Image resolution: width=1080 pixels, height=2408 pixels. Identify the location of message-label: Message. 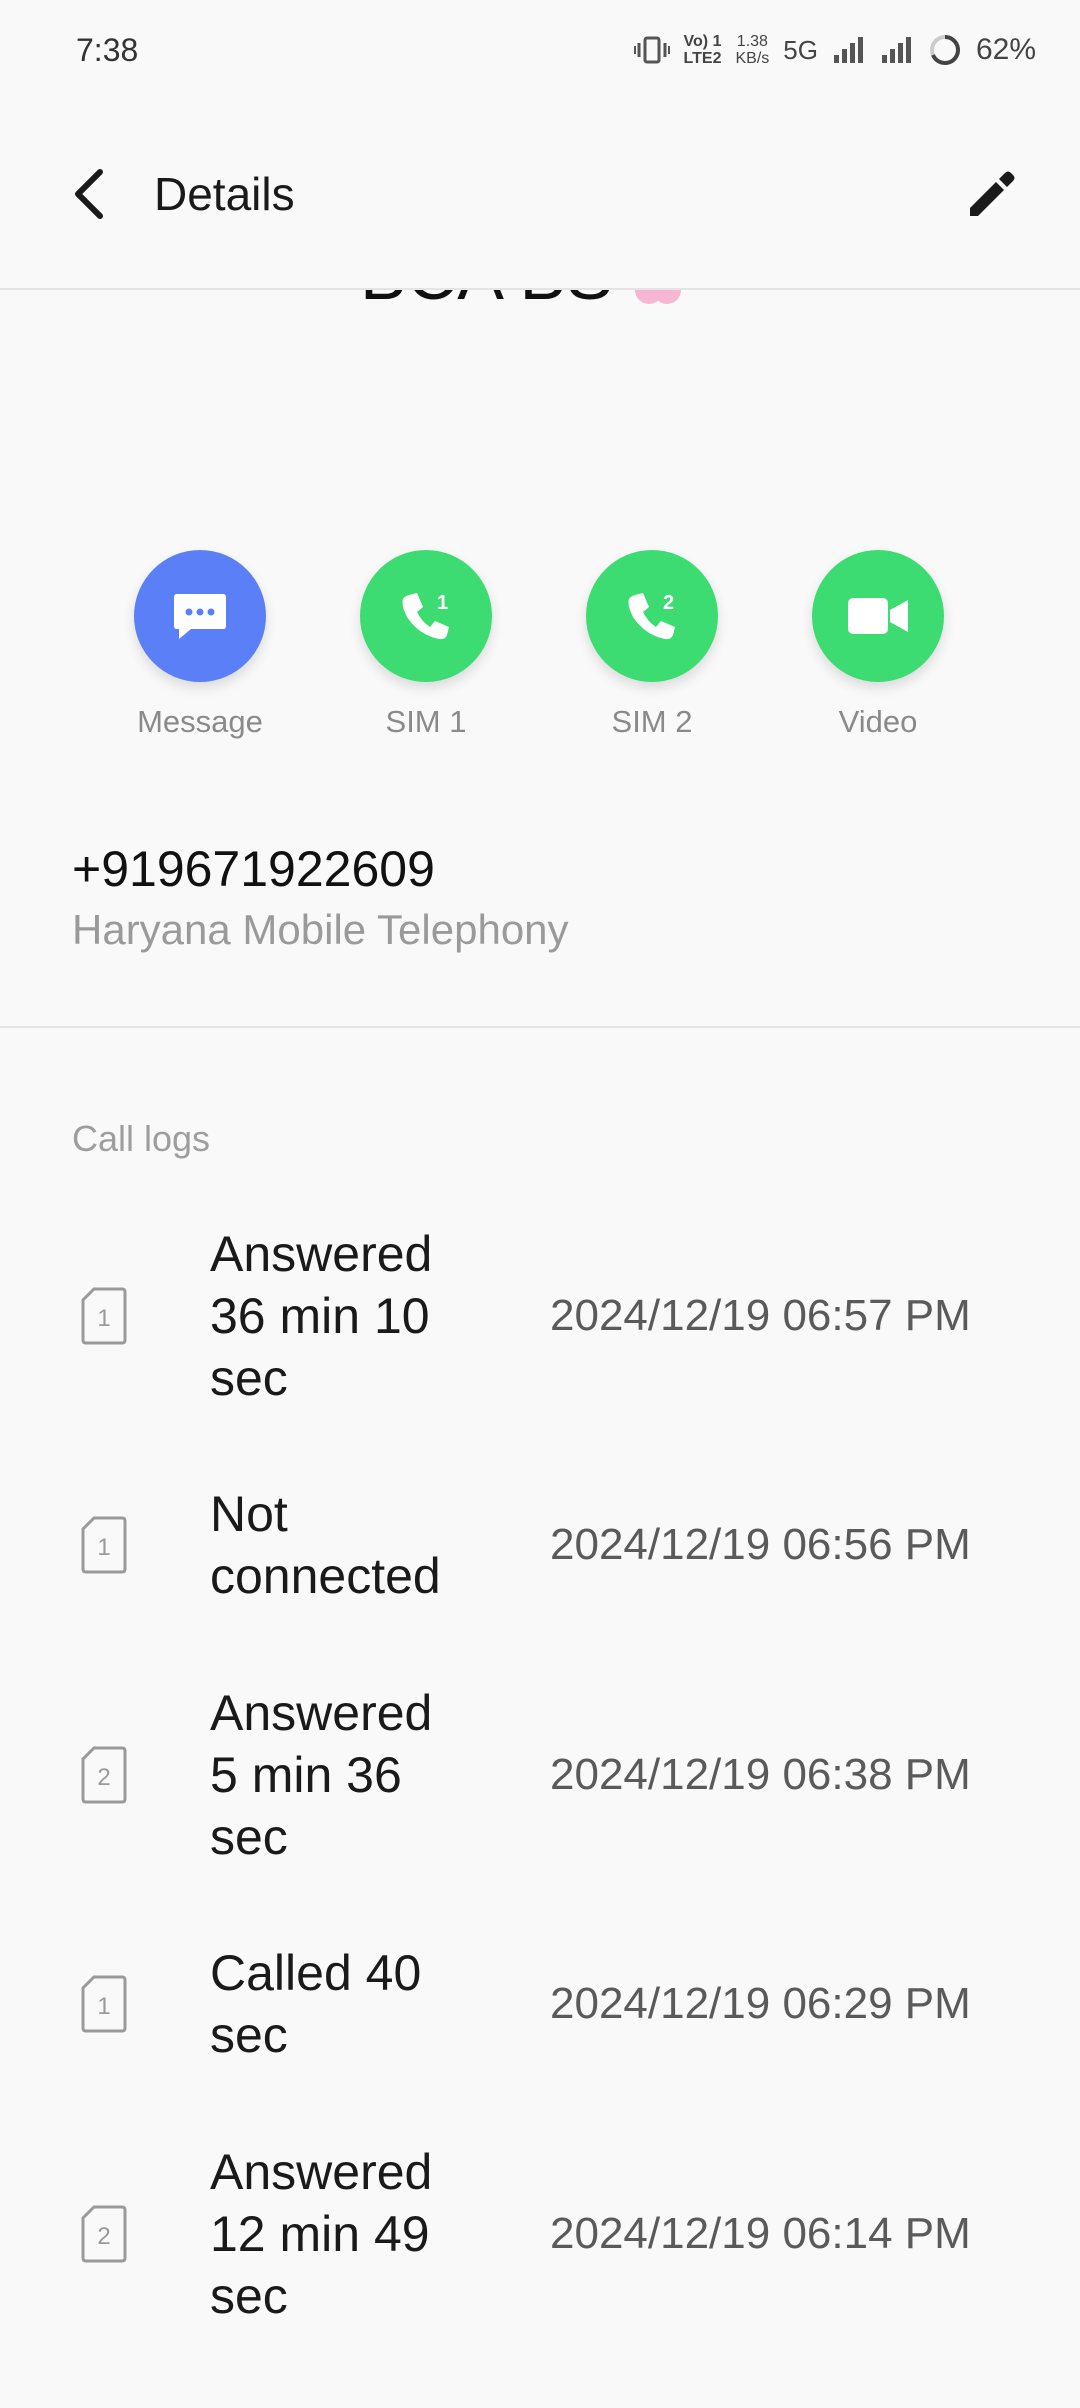
(200, 721).